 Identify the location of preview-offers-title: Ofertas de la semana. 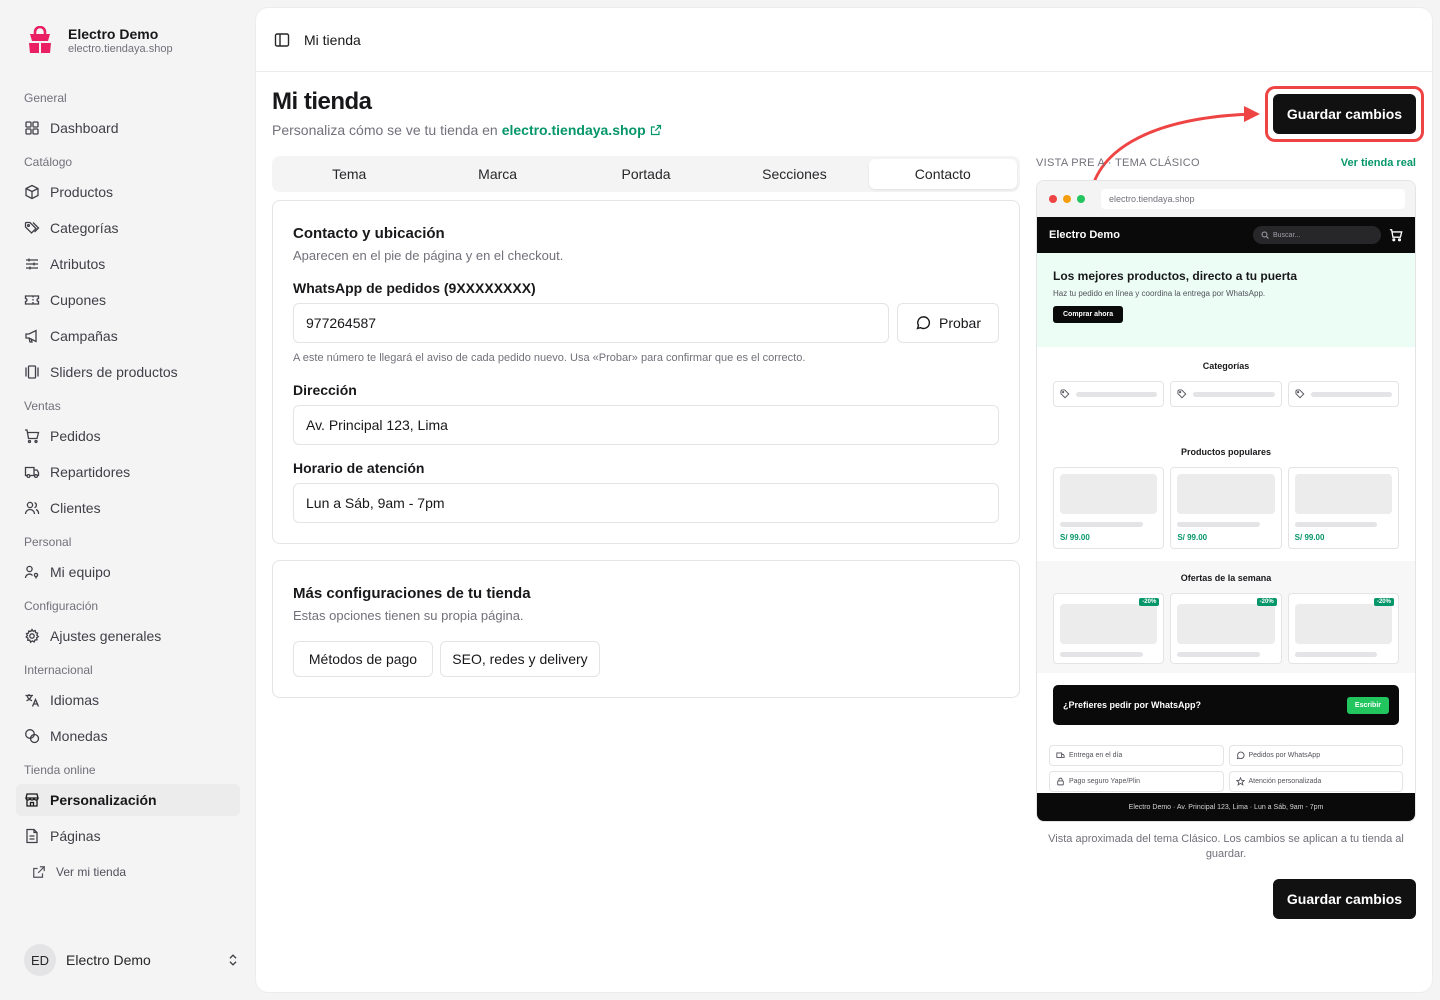
(1226, 578).